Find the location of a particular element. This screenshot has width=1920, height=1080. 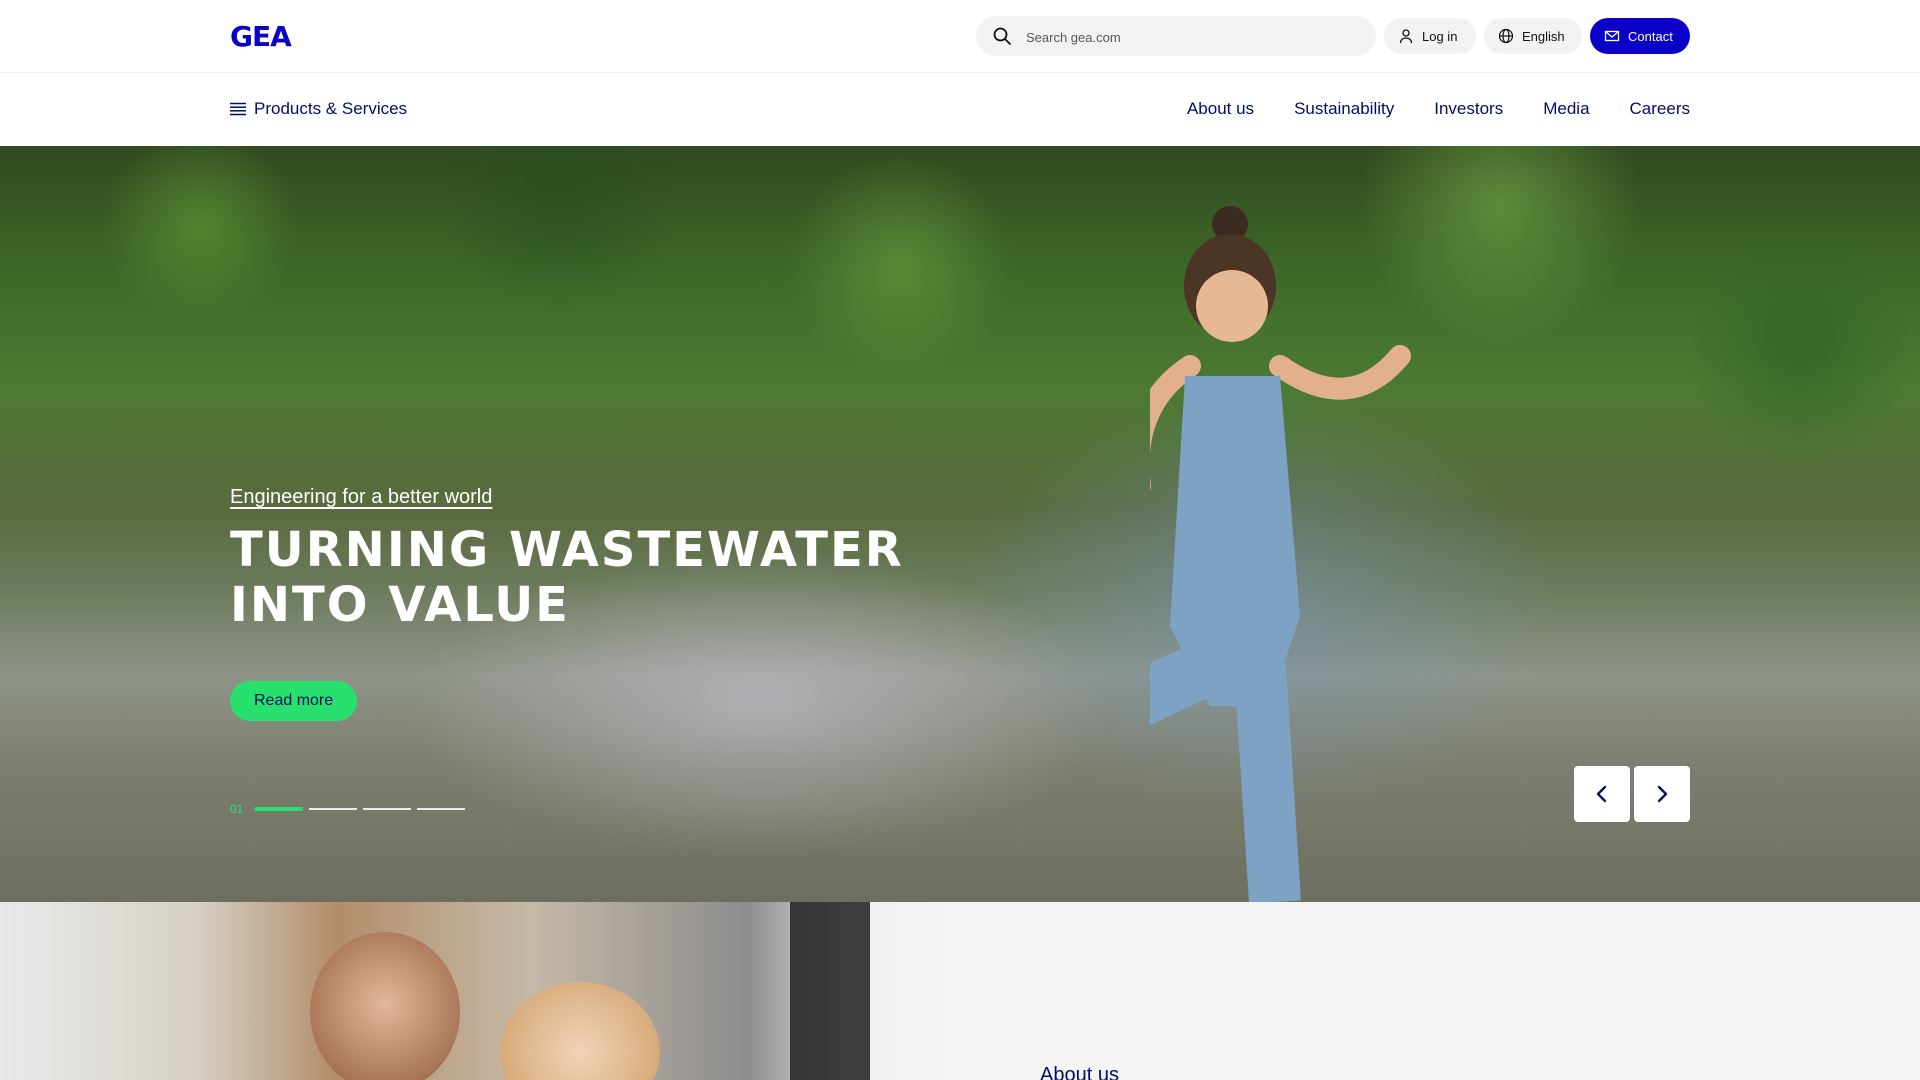

mail-icon is located at coordinates (1612, 36).